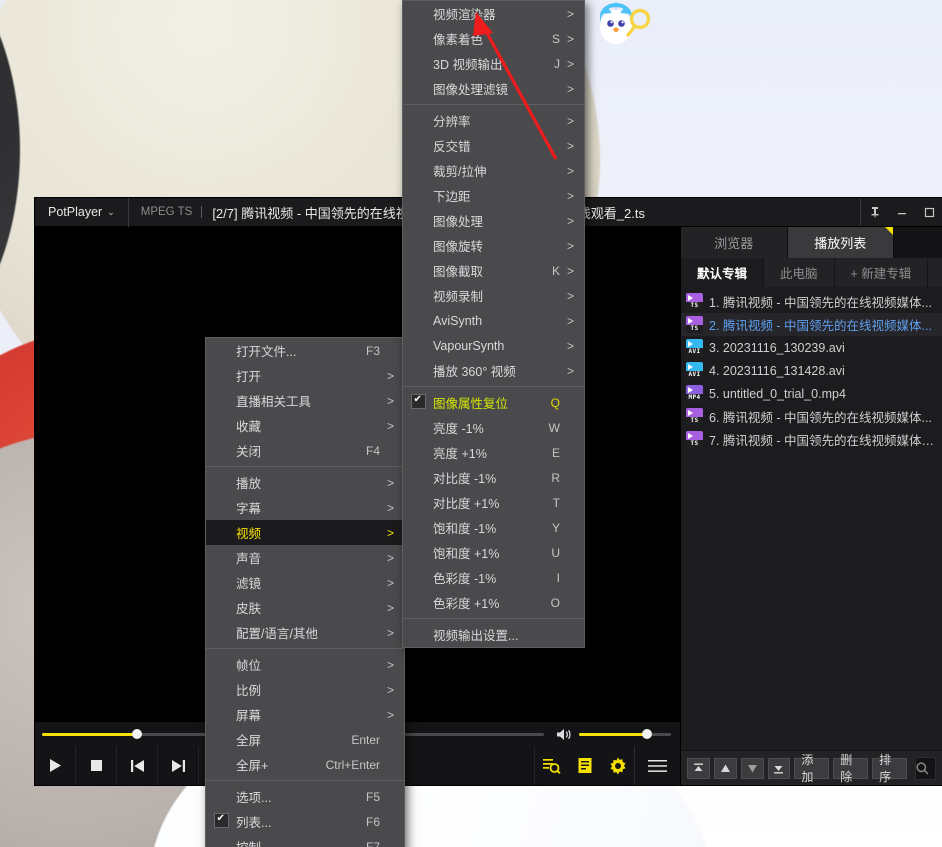 This screenshot has height=847, width=942. Describe the element at coordinates (493, 295) in the screenshot. I see `menu-item: 视频录制 >` at that location.